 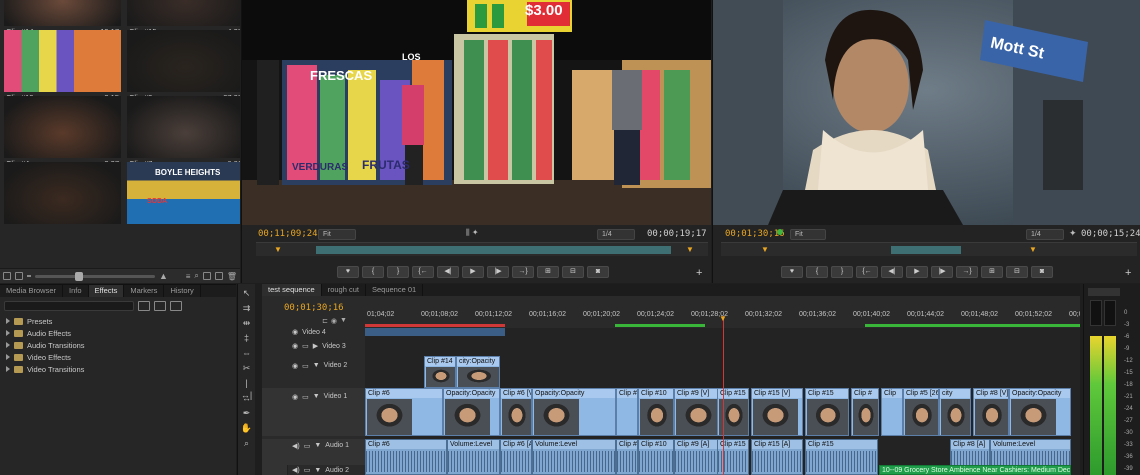 What do you see at coordinates (967, 272) in the screenshot?
I see `program-go-to-out-button: →}` at bounding box center [967, 272].